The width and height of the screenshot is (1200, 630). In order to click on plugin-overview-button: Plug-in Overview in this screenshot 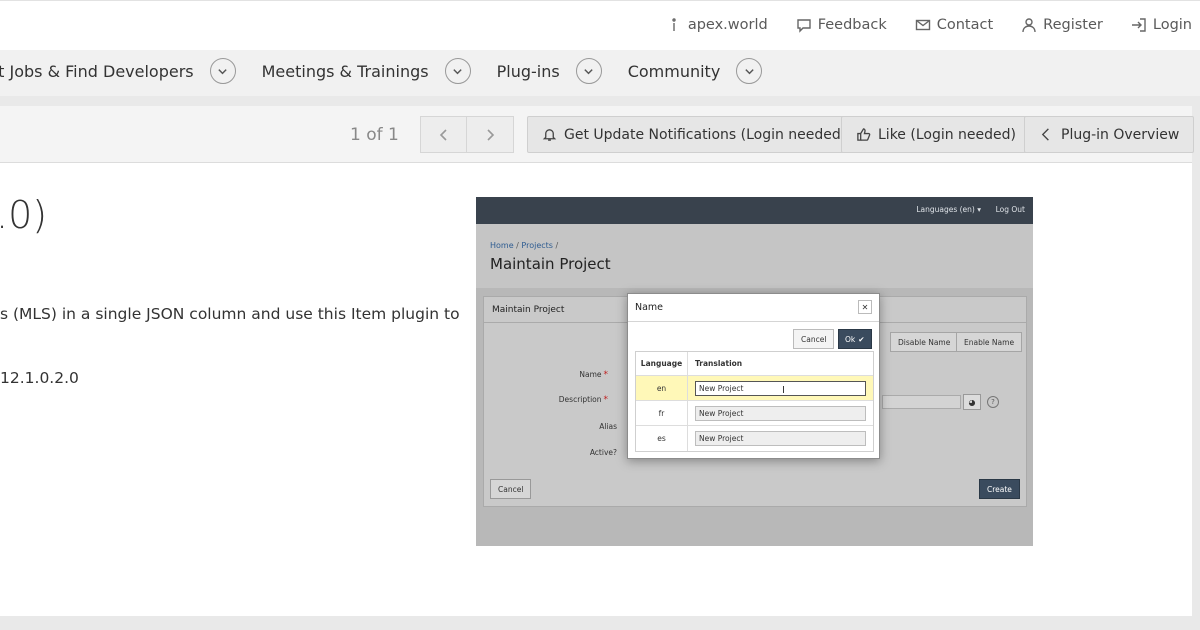, I will do `click(1109, 134)`.